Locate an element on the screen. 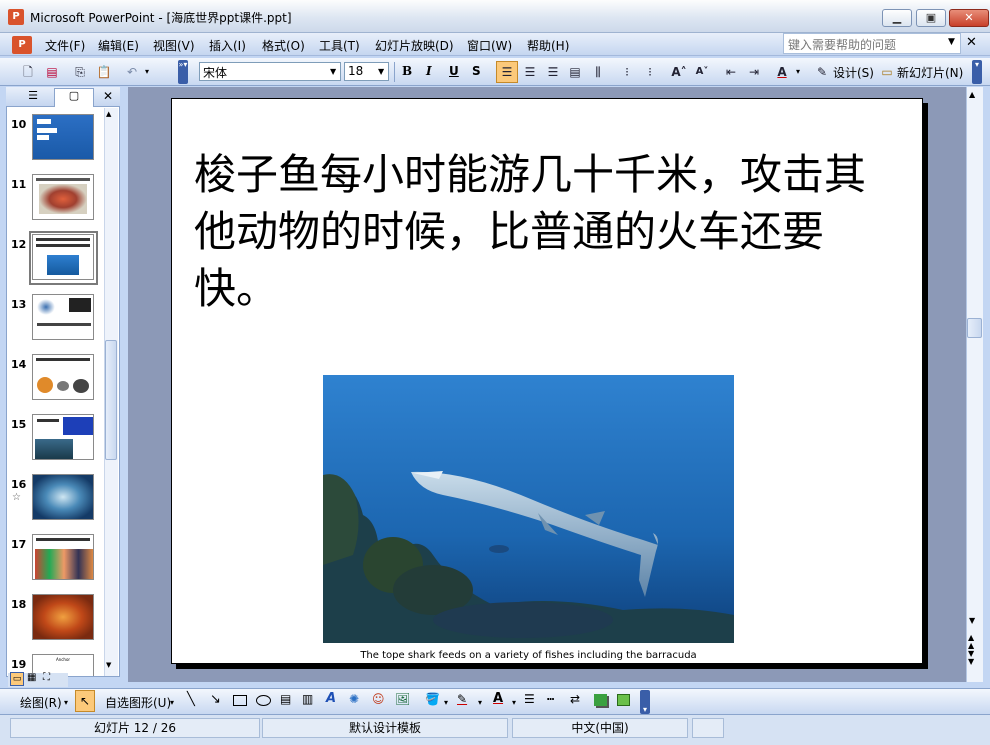  font-color-icon-draw: A is located at coordinates (498, 698).